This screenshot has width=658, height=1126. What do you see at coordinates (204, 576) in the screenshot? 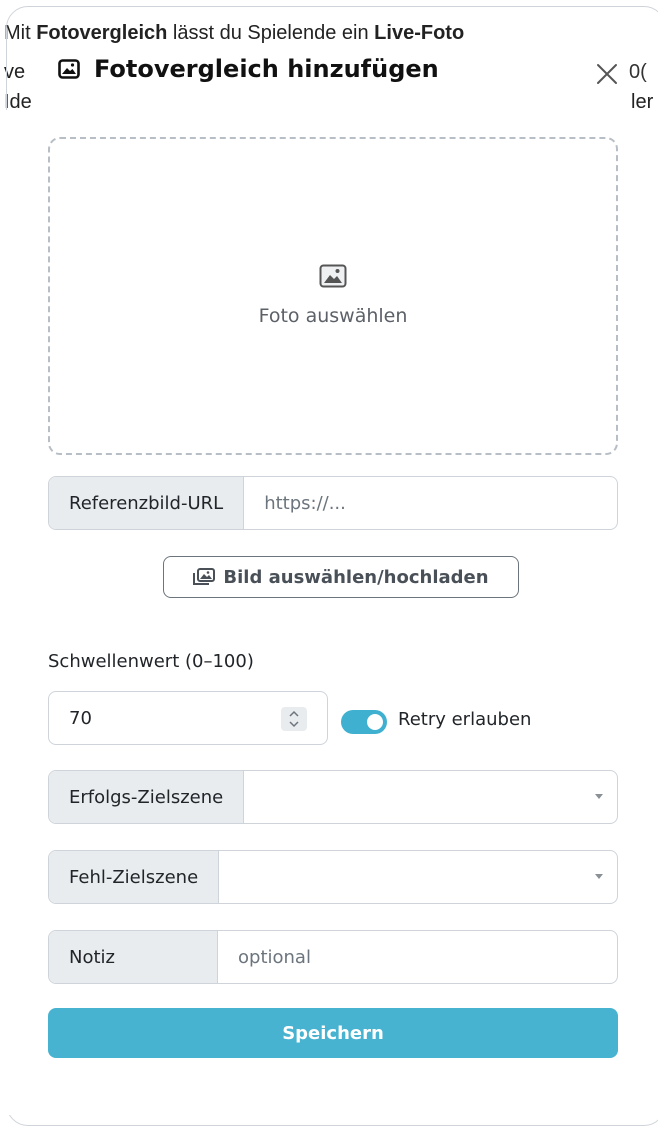
I see `images-icon` at bounding box center [204, 576].